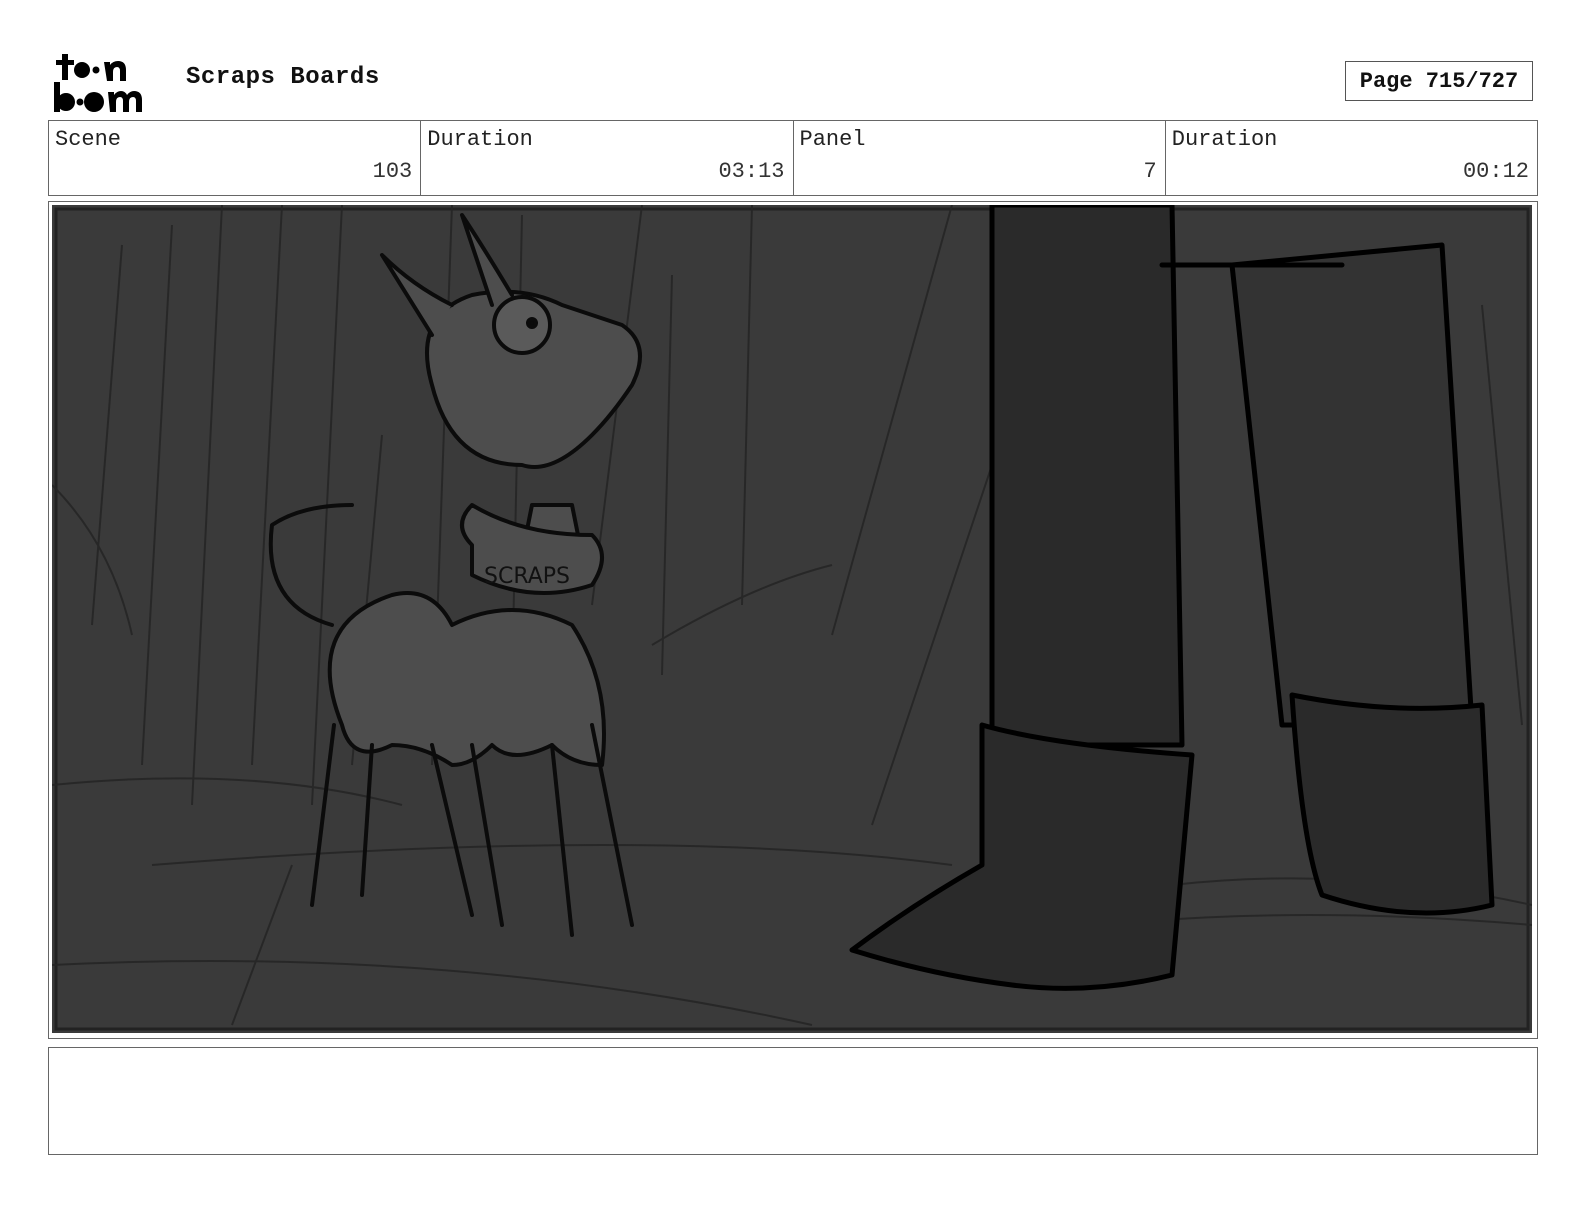 This screenshot has width=1584, height=1224. I want to click on collar-text: SCRAPS, so click(527, 576).